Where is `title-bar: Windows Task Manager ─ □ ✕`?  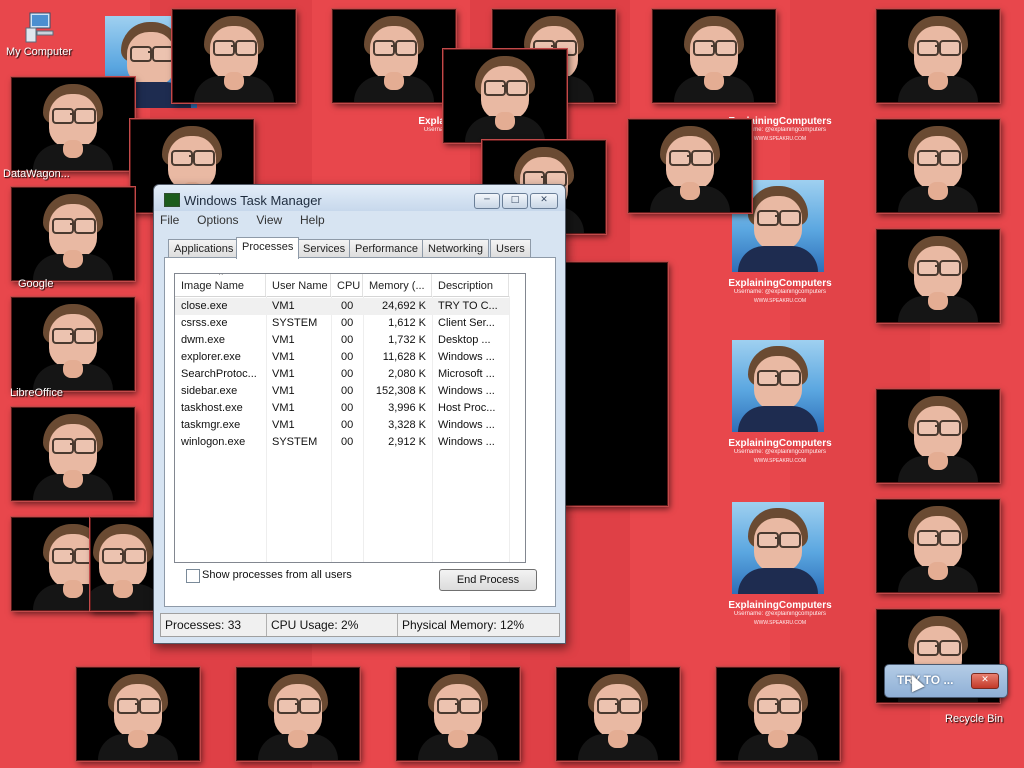 title-bar: Windows Task Manager ─ □ ✕ is located at coordinates (359, 198).